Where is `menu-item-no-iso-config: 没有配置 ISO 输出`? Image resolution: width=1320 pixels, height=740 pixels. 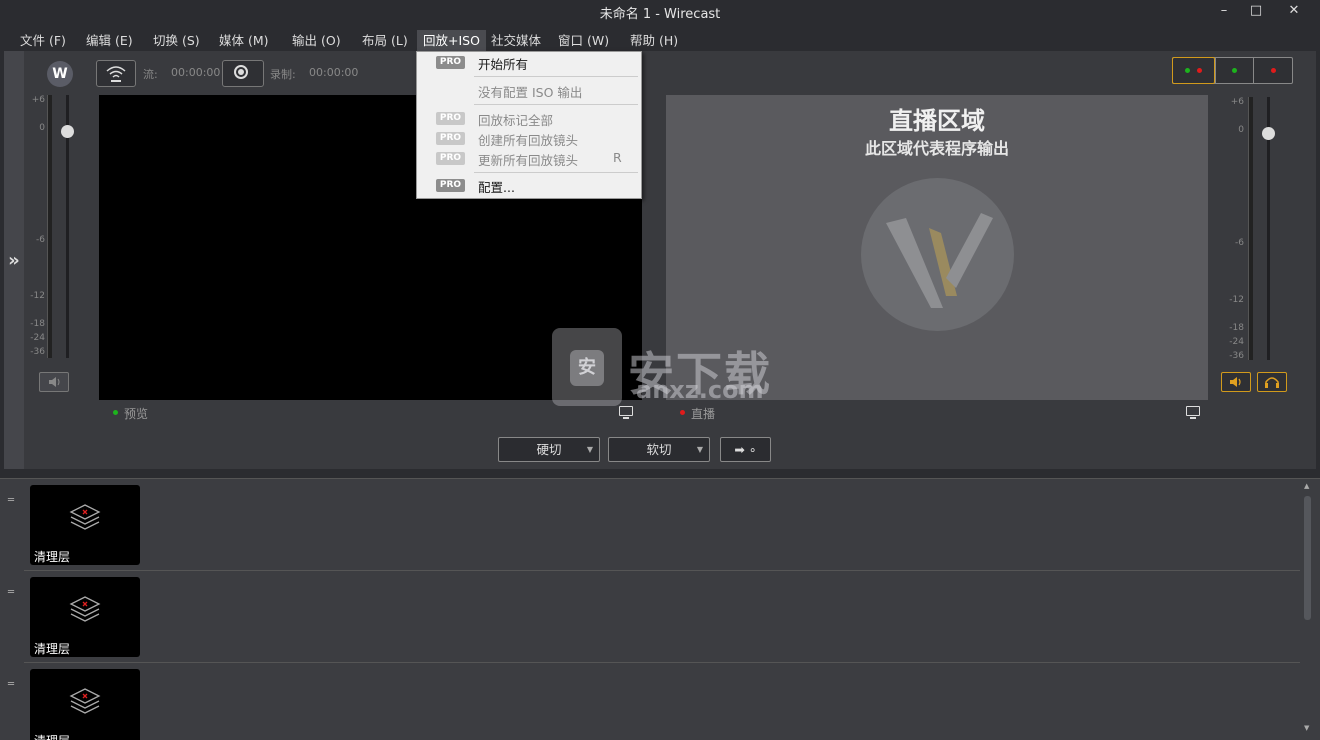
menu-item-no-iso-config: 没有配置 ISO 输出 is located at coordinates (530, 92).